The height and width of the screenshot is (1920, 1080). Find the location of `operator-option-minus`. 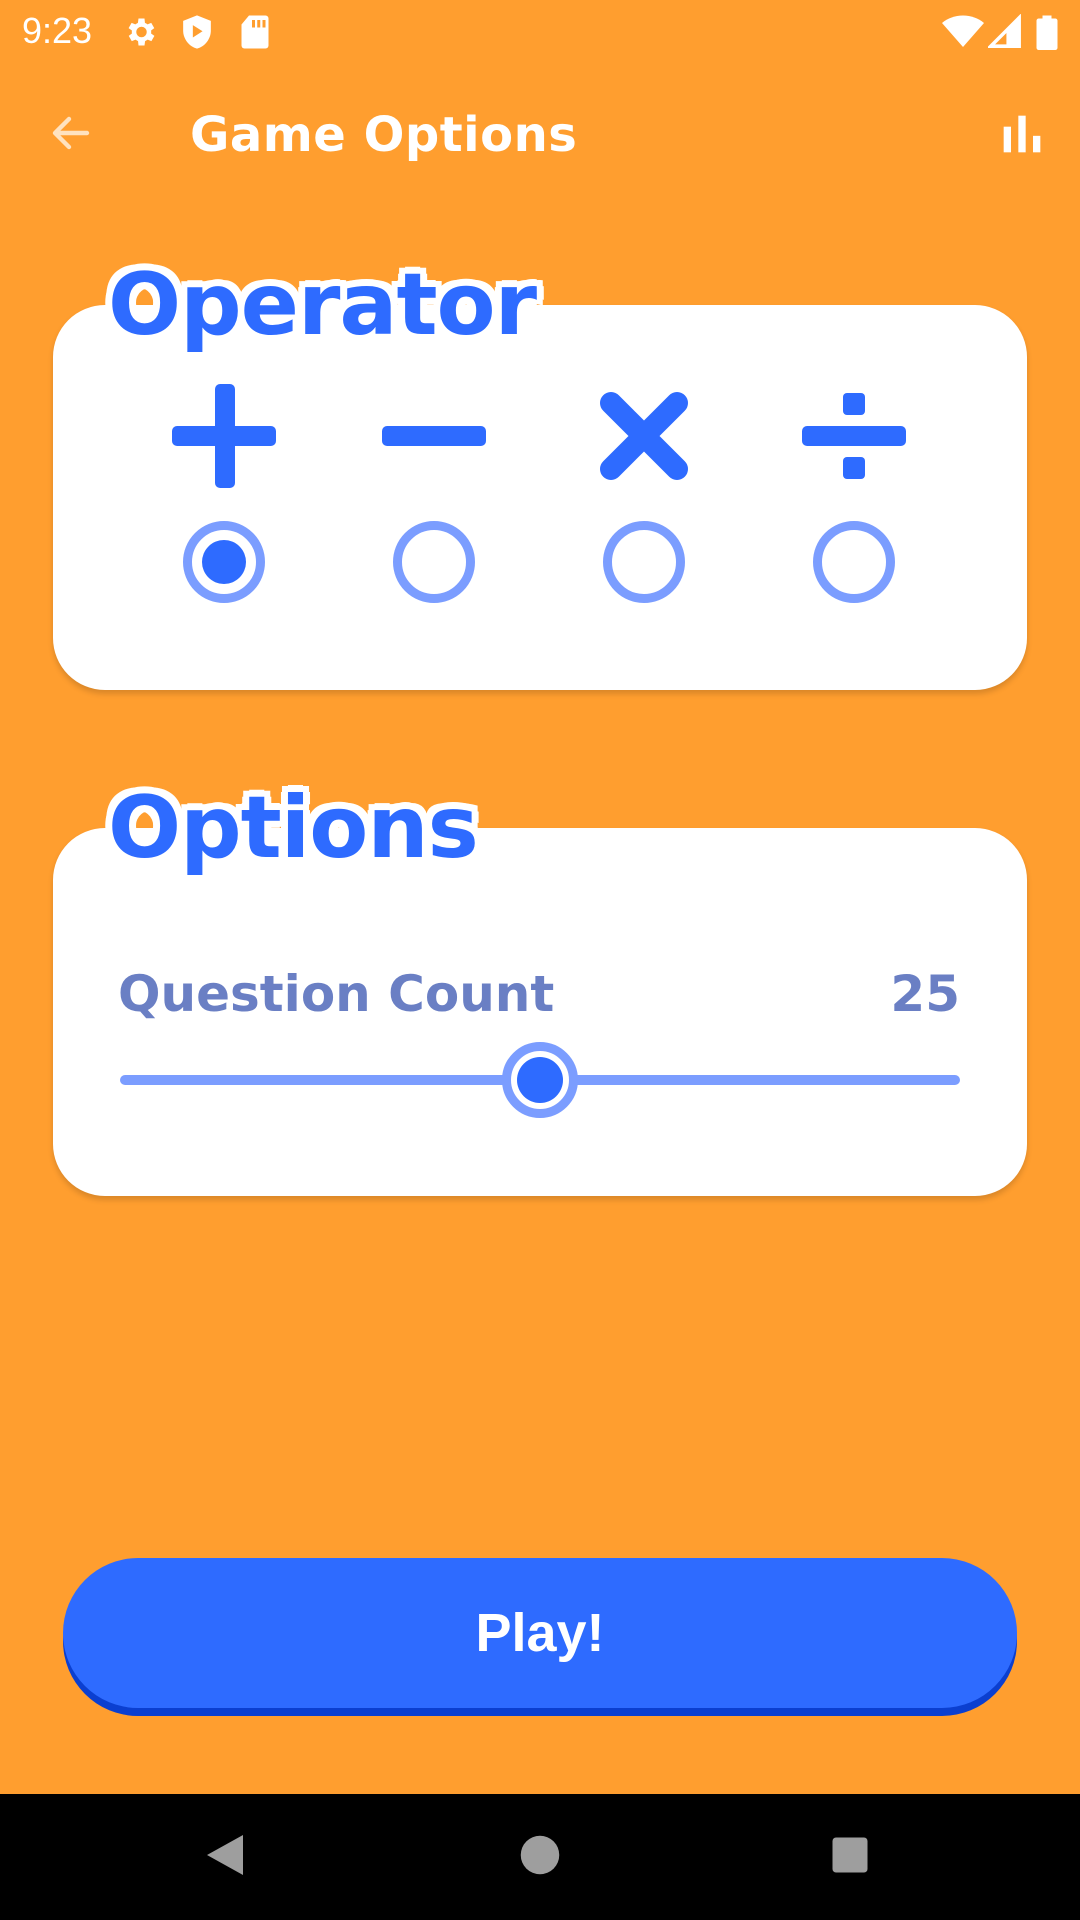

operator-option-minus is located at coordinates (434, 492).